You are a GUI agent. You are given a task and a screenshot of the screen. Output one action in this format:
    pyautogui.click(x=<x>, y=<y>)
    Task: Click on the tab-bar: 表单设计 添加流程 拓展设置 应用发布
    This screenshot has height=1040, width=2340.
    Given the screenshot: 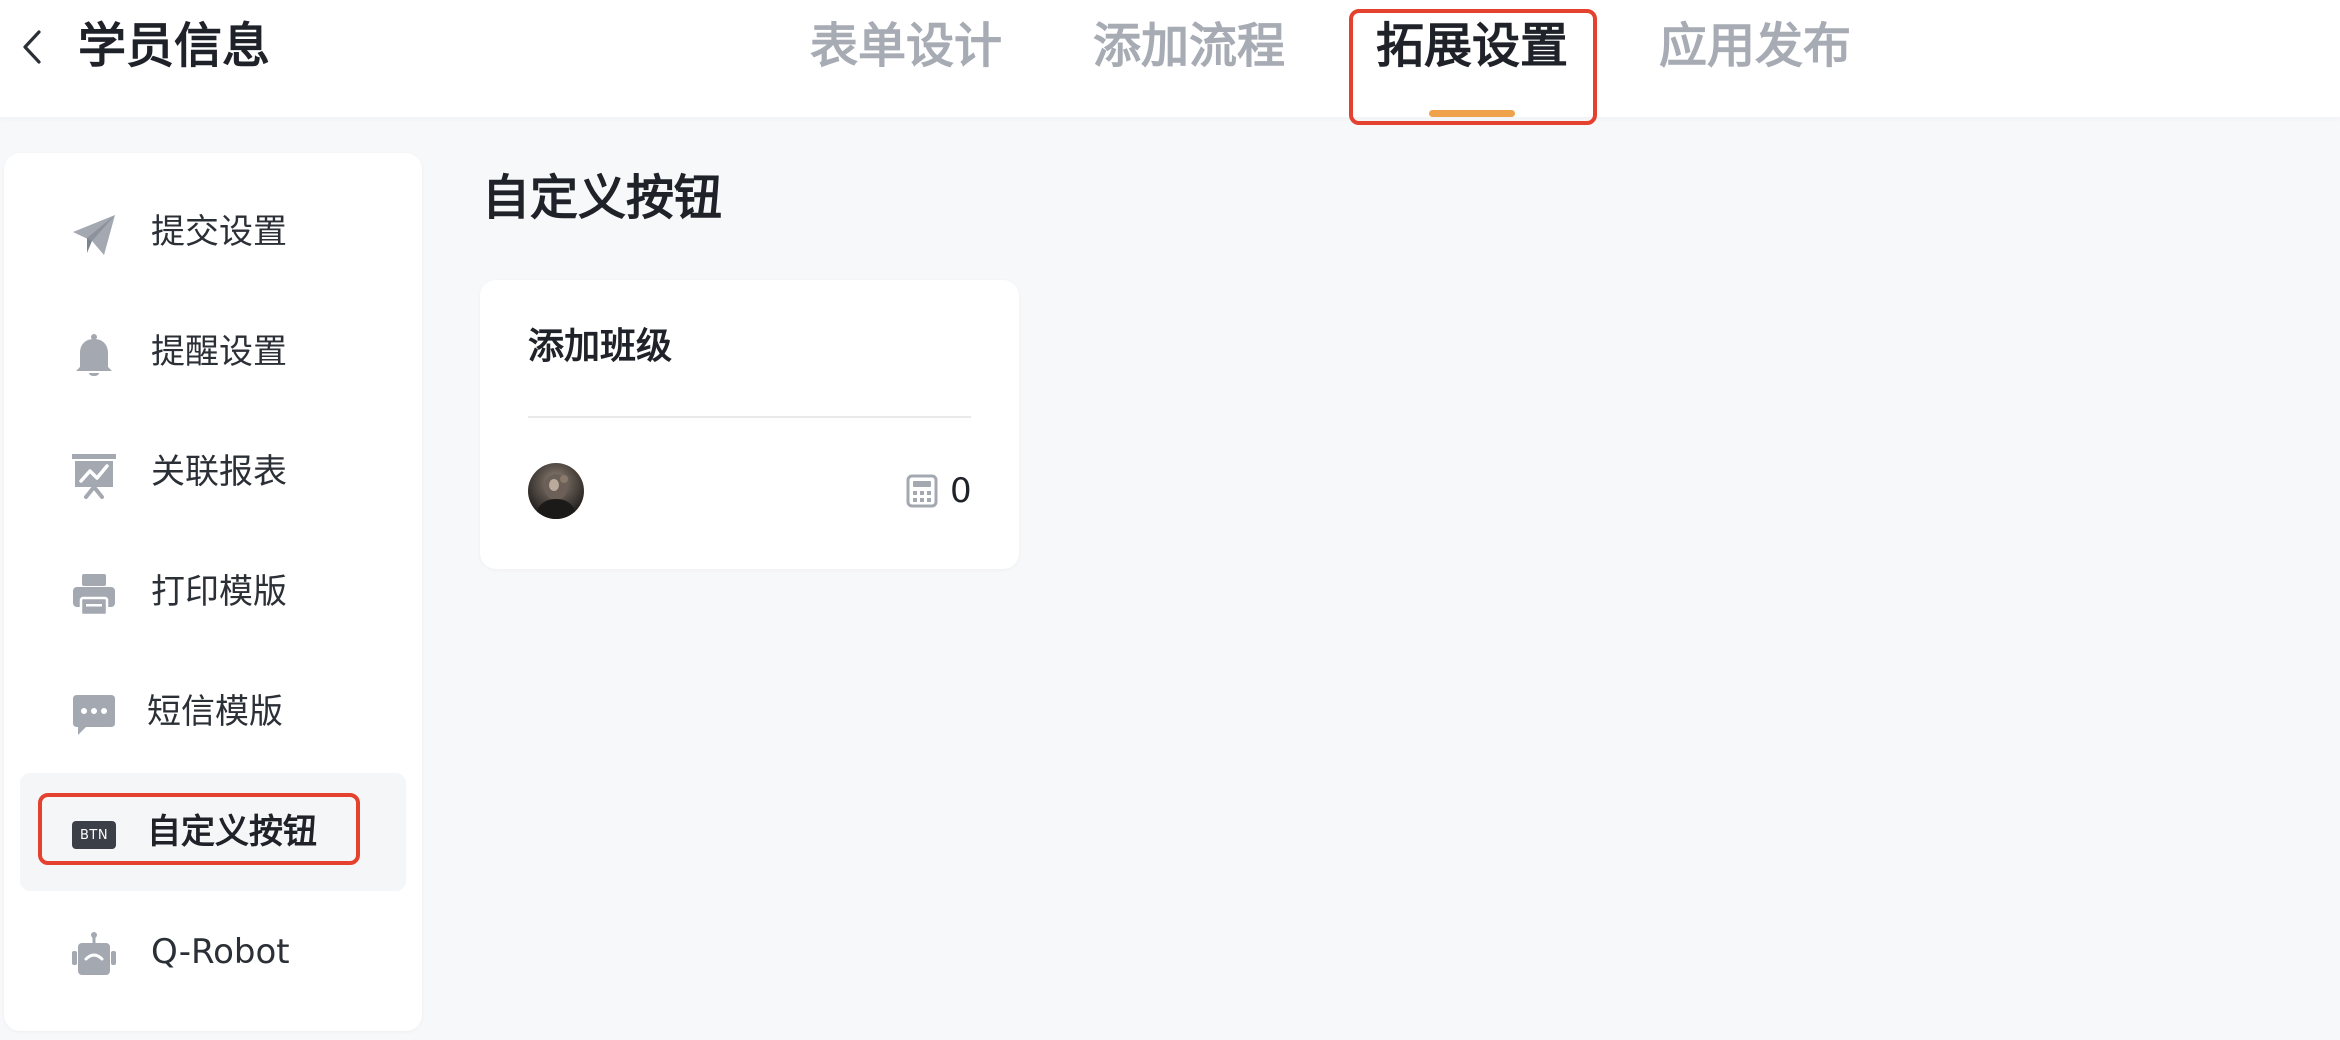 What is the action you would take?
    pyautogui.click(x=1170, y=62)
    